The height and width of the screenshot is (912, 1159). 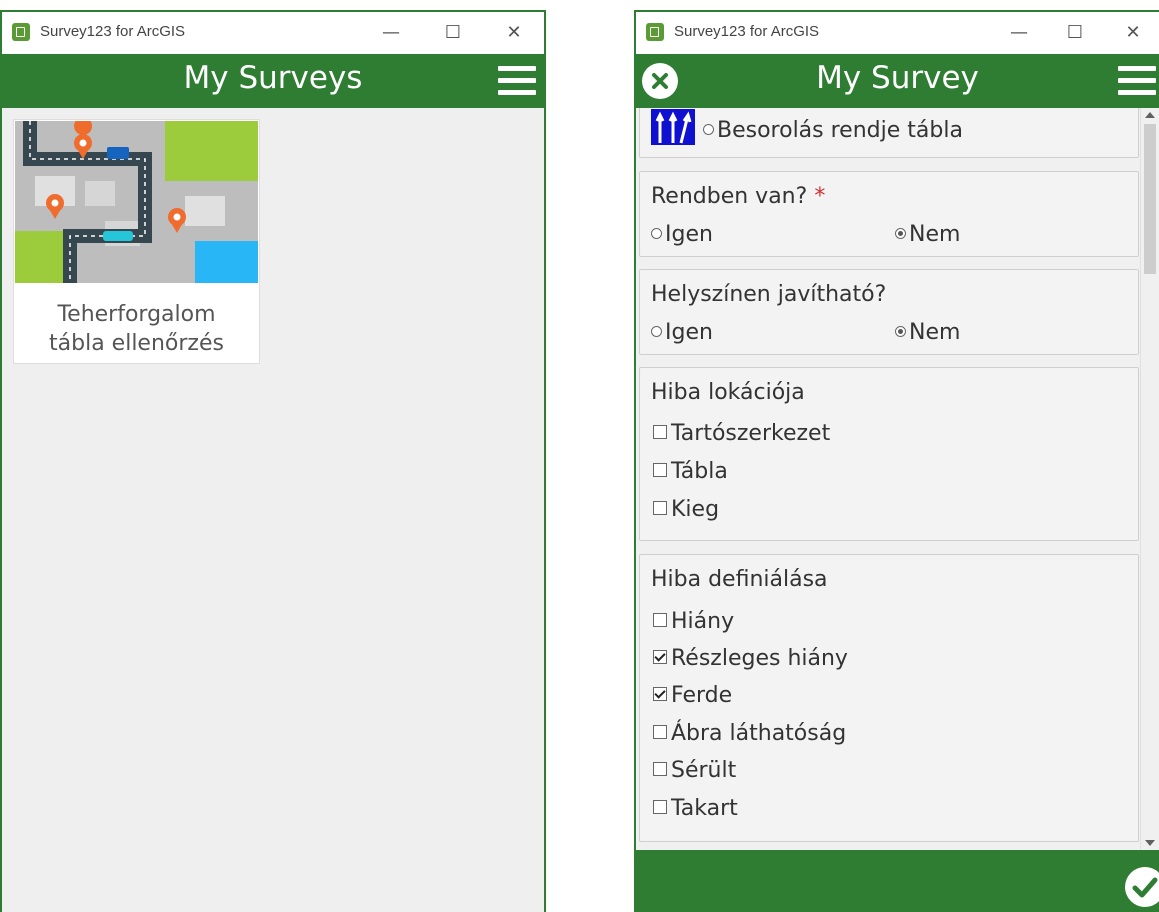 I want to click on required-marker: *, so click(x=820, y=196).